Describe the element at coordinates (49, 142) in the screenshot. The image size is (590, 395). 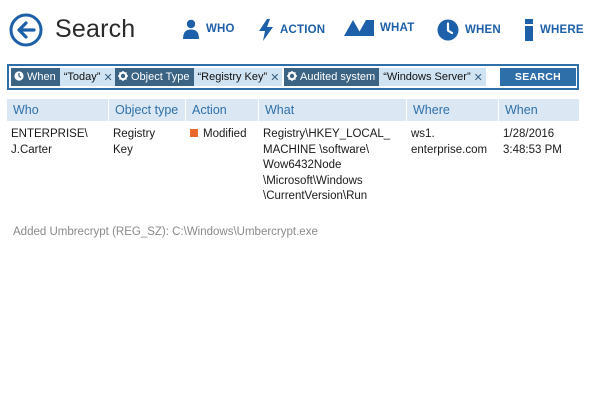
I see `cell-who: ENTERPRISE\ J.Carter` at that location.